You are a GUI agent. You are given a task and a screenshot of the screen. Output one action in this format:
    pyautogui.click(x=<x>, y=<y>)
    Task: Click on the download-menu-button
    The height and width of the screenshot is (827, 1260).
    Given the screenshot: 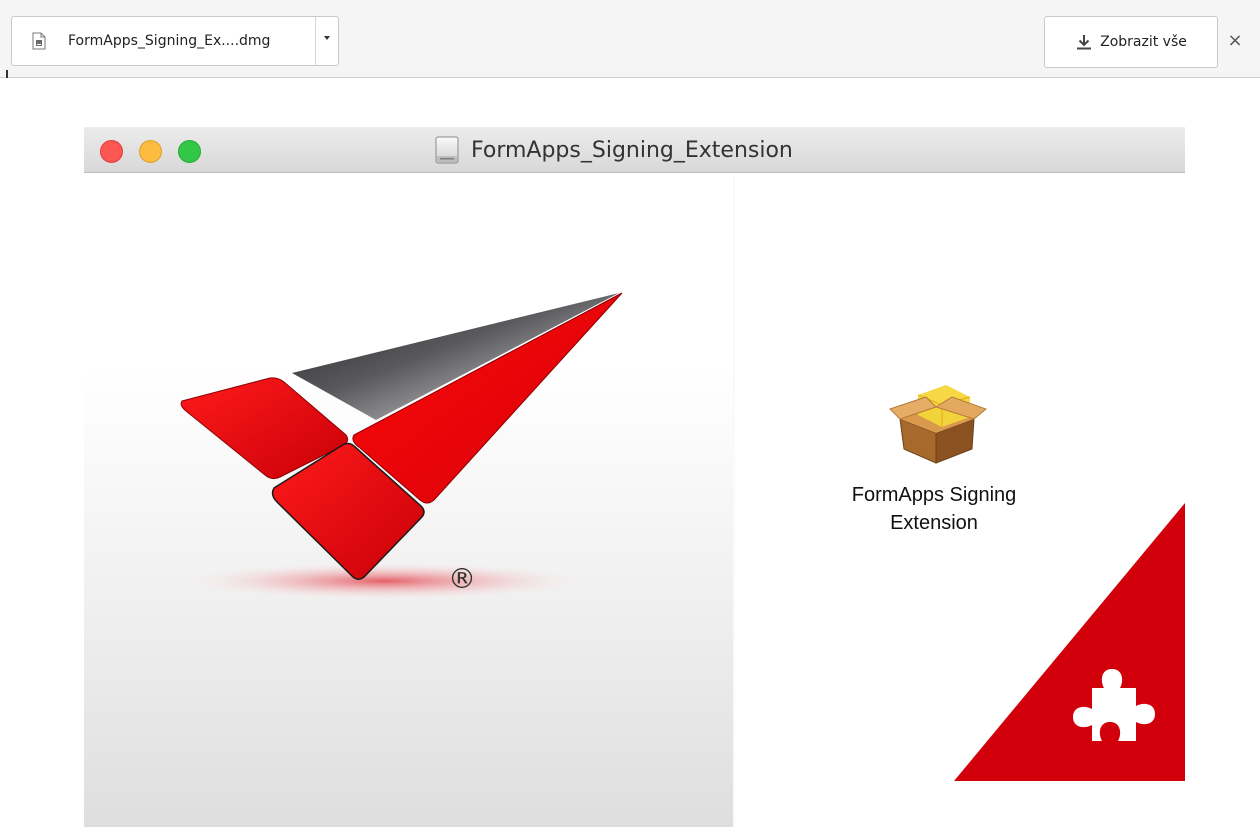 What is the action you would take?
    pyautogui.click(x=326, y=41)
    